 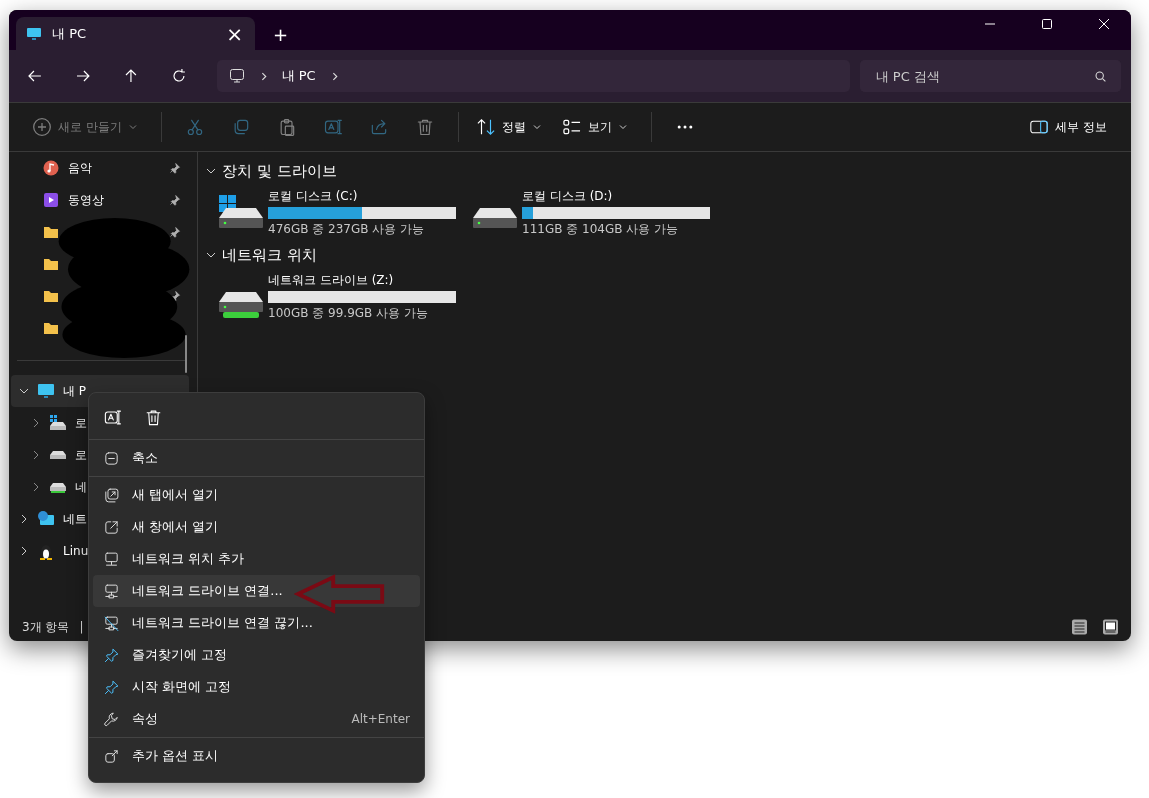 What do you see at coordinates (176, 495) in the screenshot?
I see `menu-label: 새 탭에서 열기` at bounding box center [176, 495].